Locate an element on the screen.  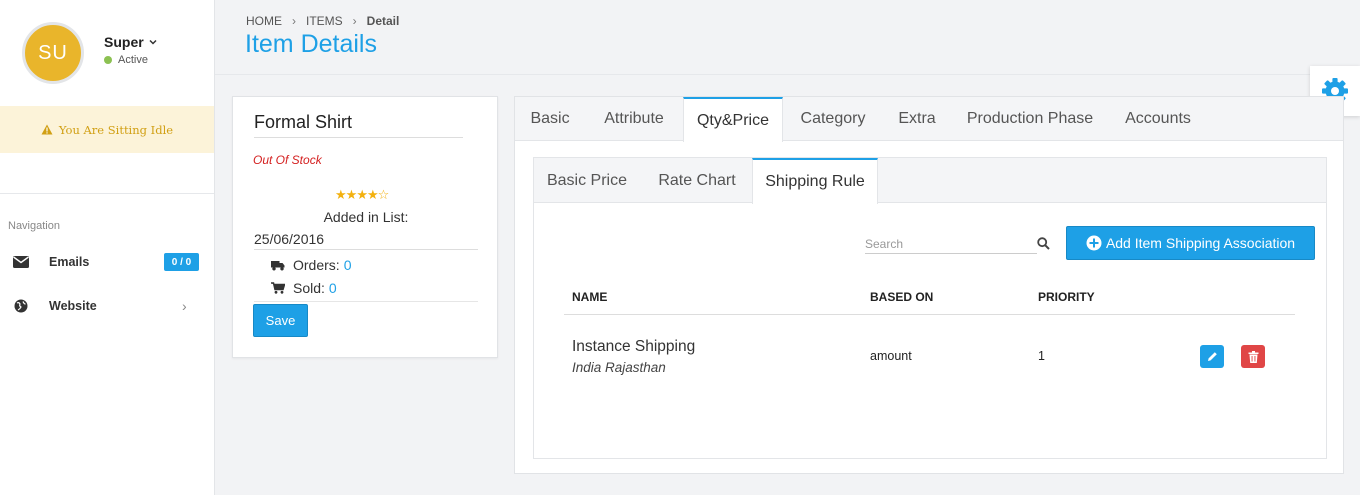
status-dot-icon is located at coordinates (108, 60).